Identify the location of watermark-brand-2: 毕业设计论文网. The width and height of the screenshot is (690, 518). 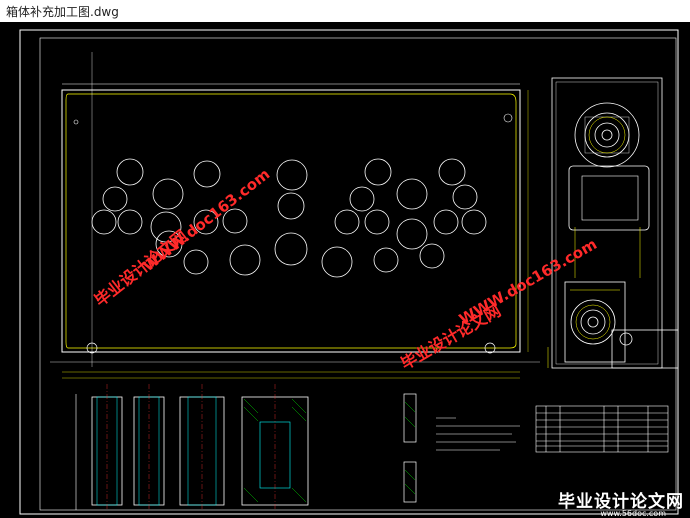
(451, 337).